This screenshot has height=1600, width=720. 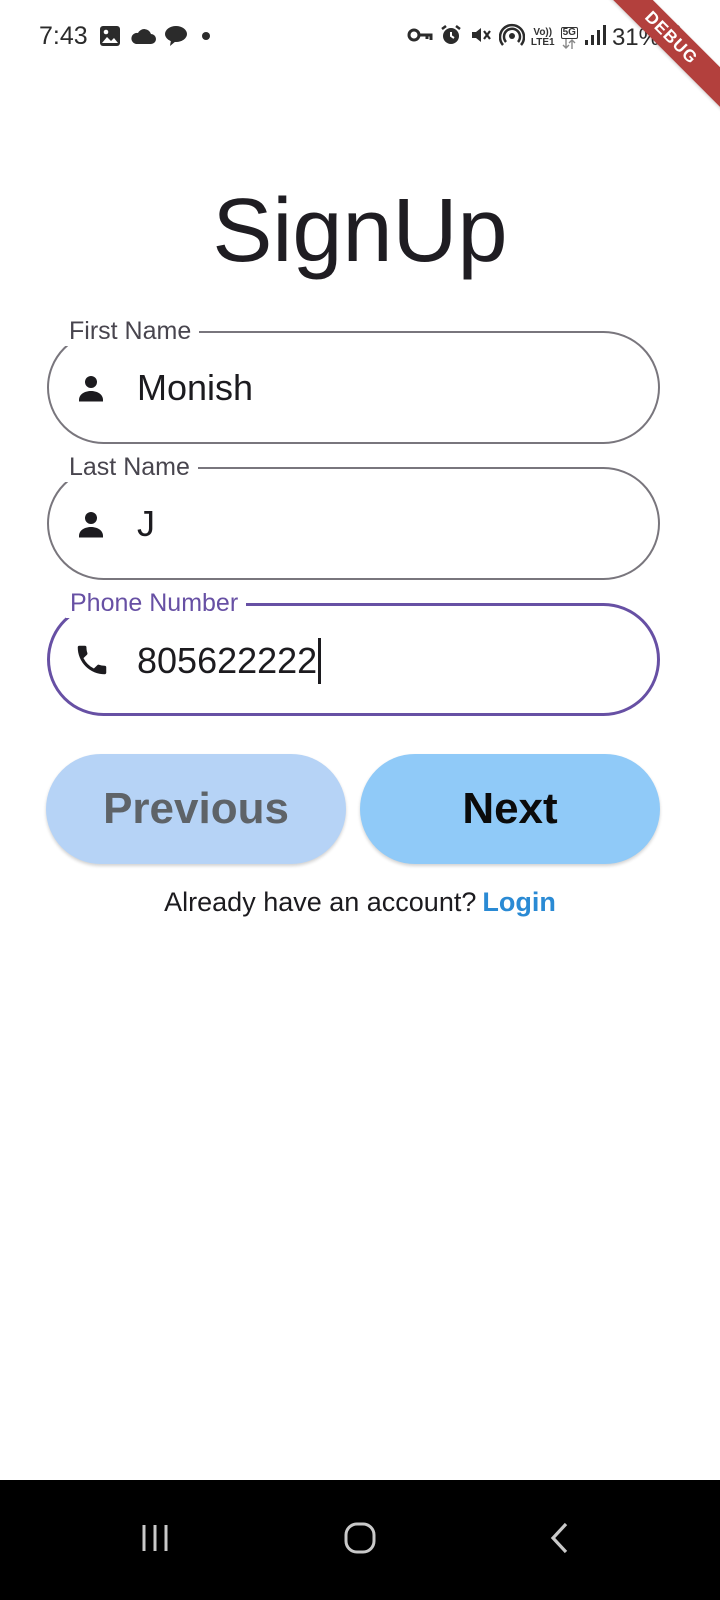 I want to click on previous-button: Previous, so click(x=196, y=809).